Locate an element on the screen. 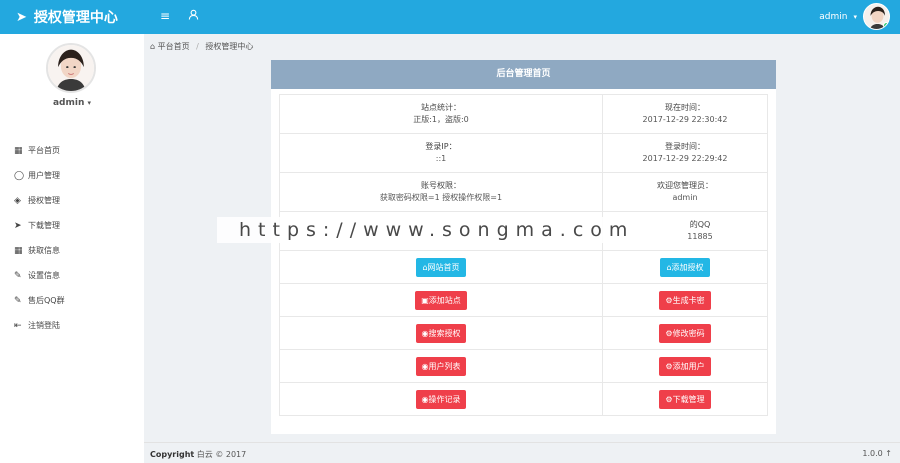 Image resolution: width=900 pixels, height=463 pixels. cell-value: 获取密码权限=1 授权操作权限=1 is located at coordinates (441, 197).